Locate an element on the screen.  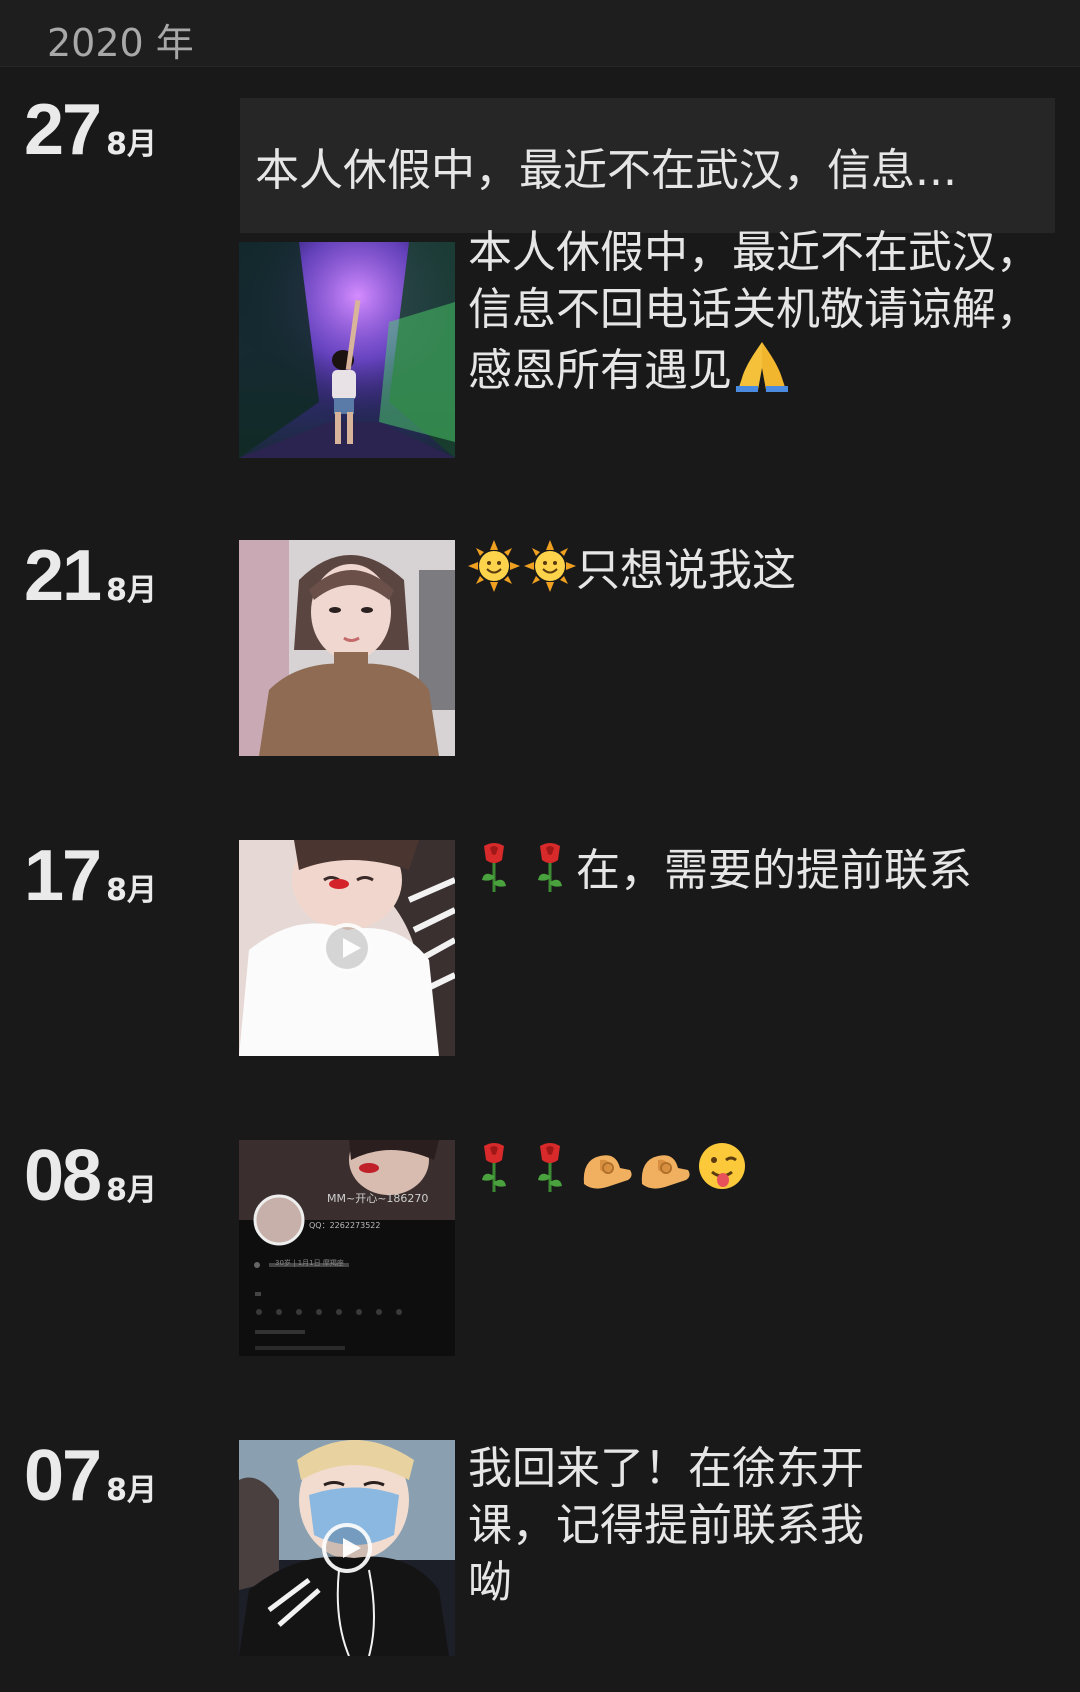
light-tunnel-photo is located at coordinates (347, 350).